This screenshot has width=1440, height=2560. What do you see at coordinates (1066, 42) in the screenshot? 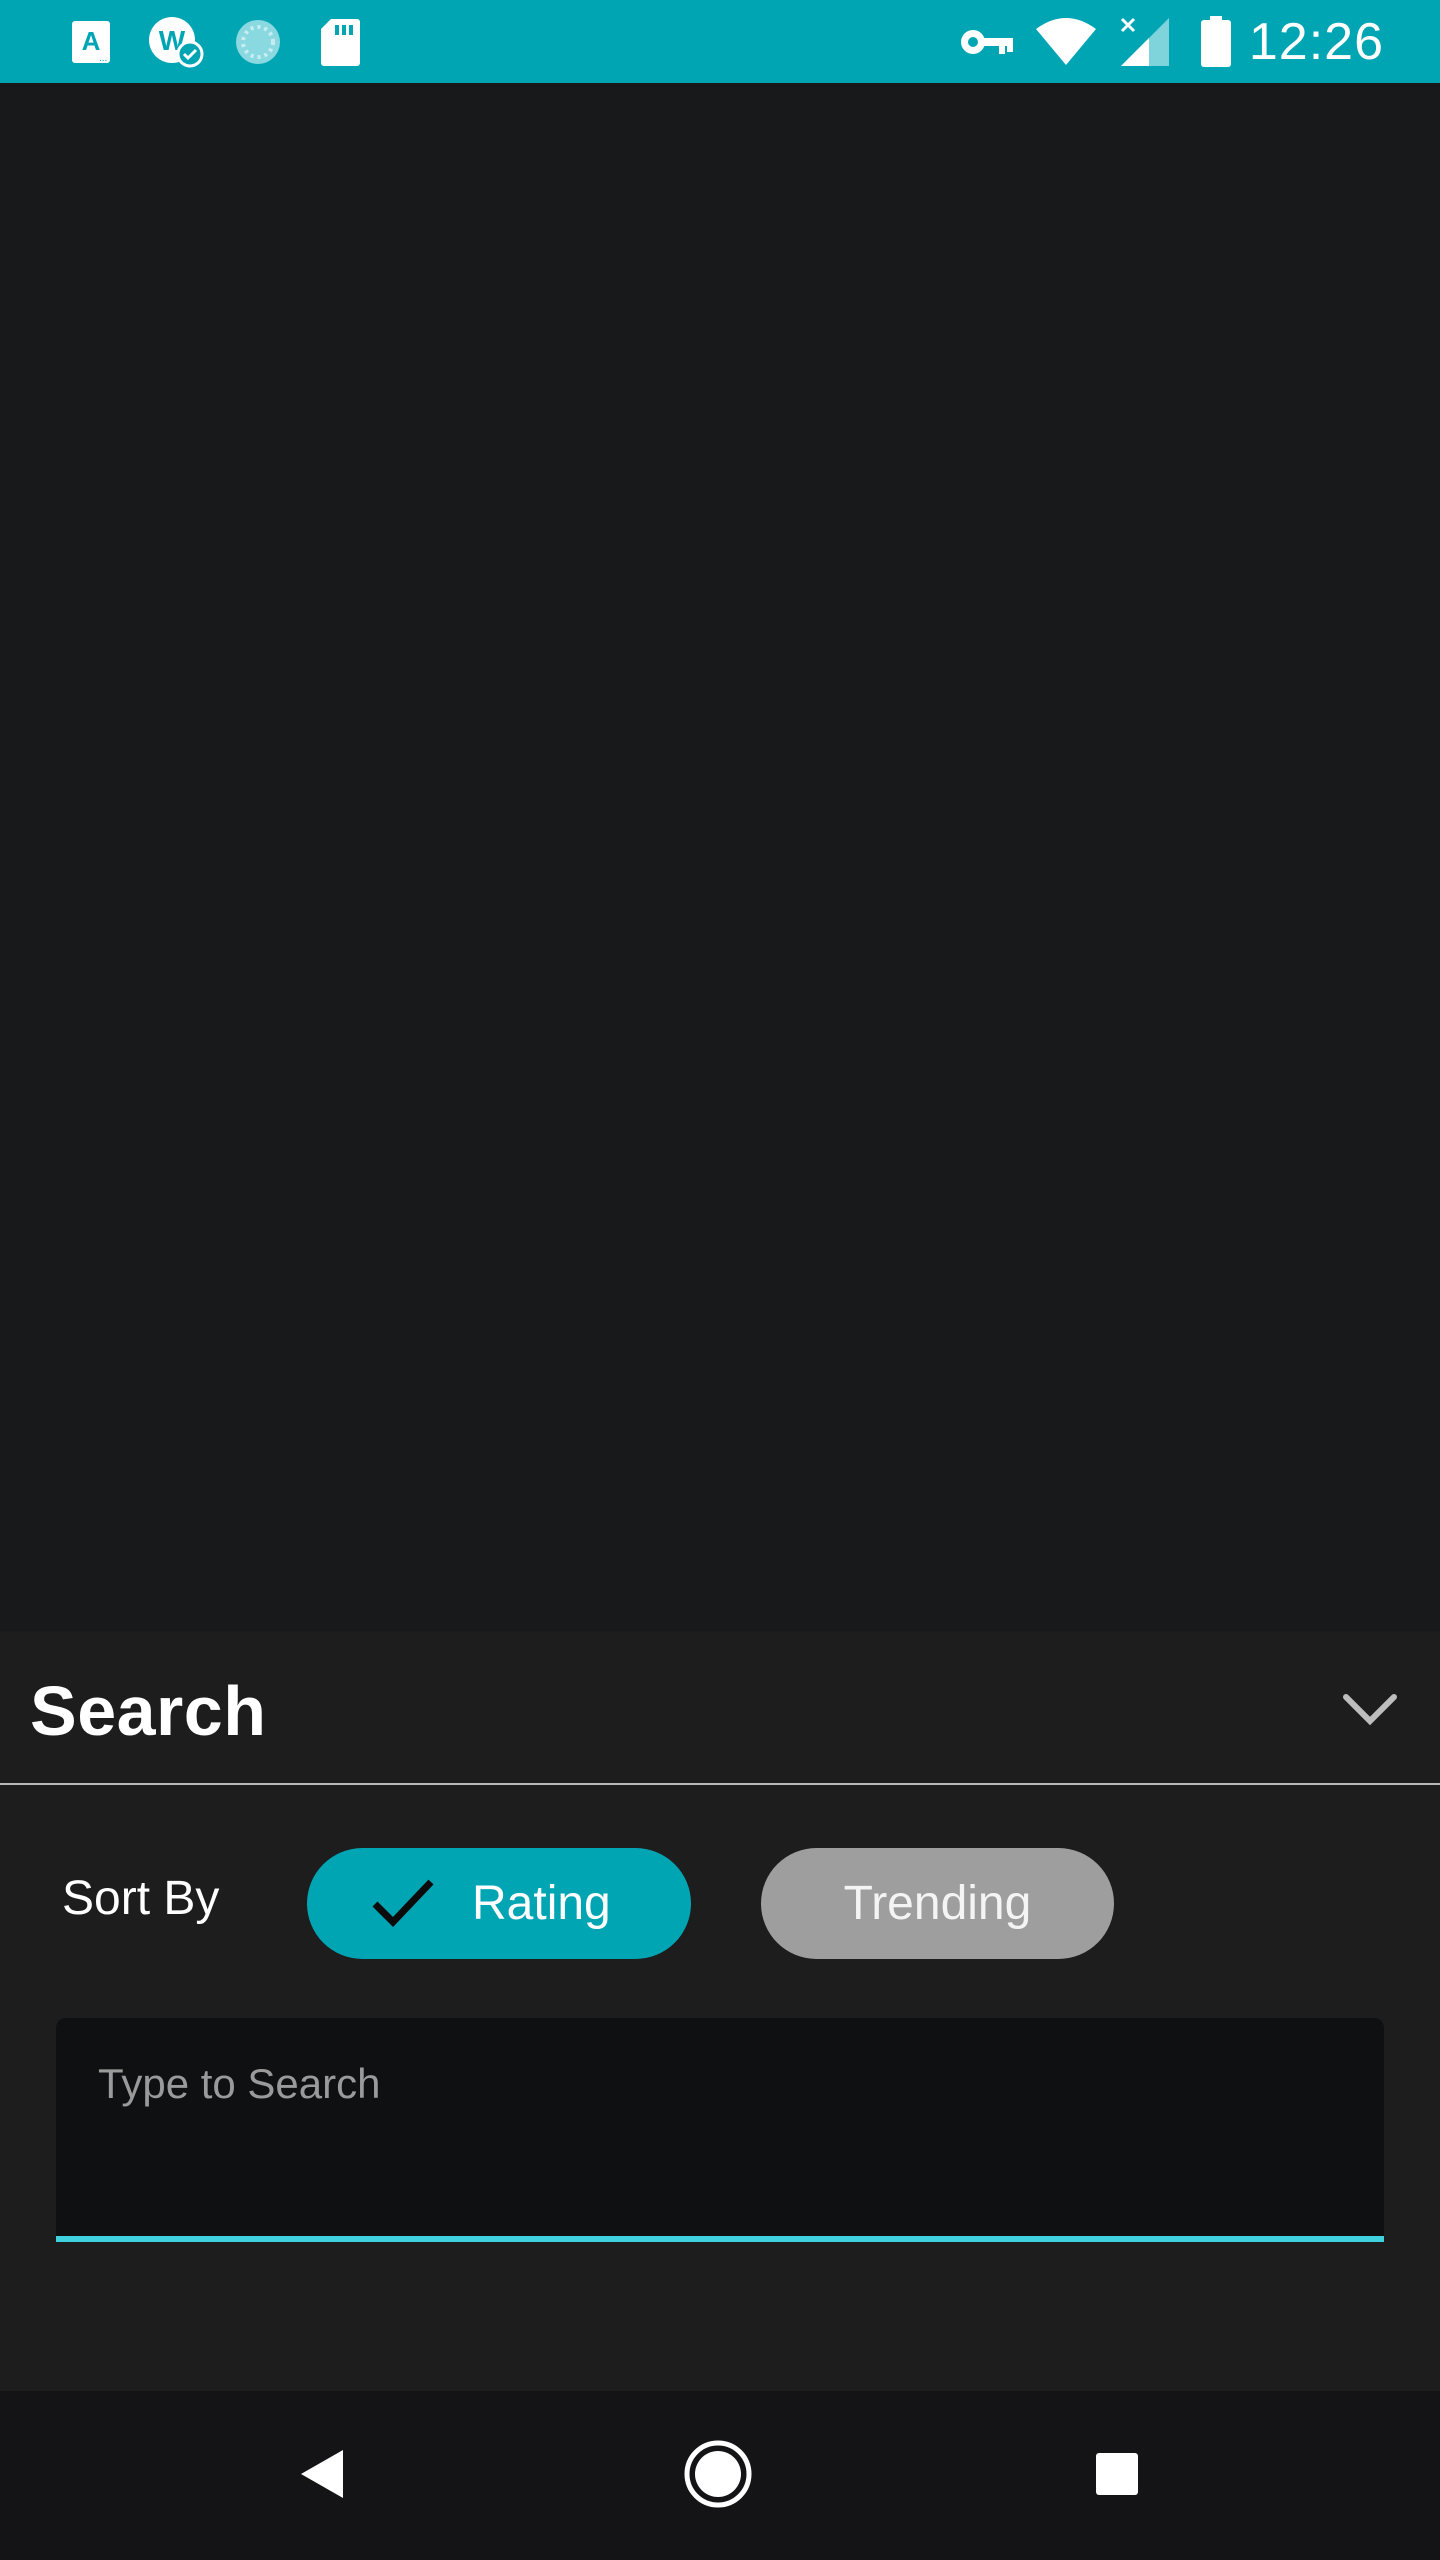
I see `wifi-icon` at bounding box center [1066, 42].